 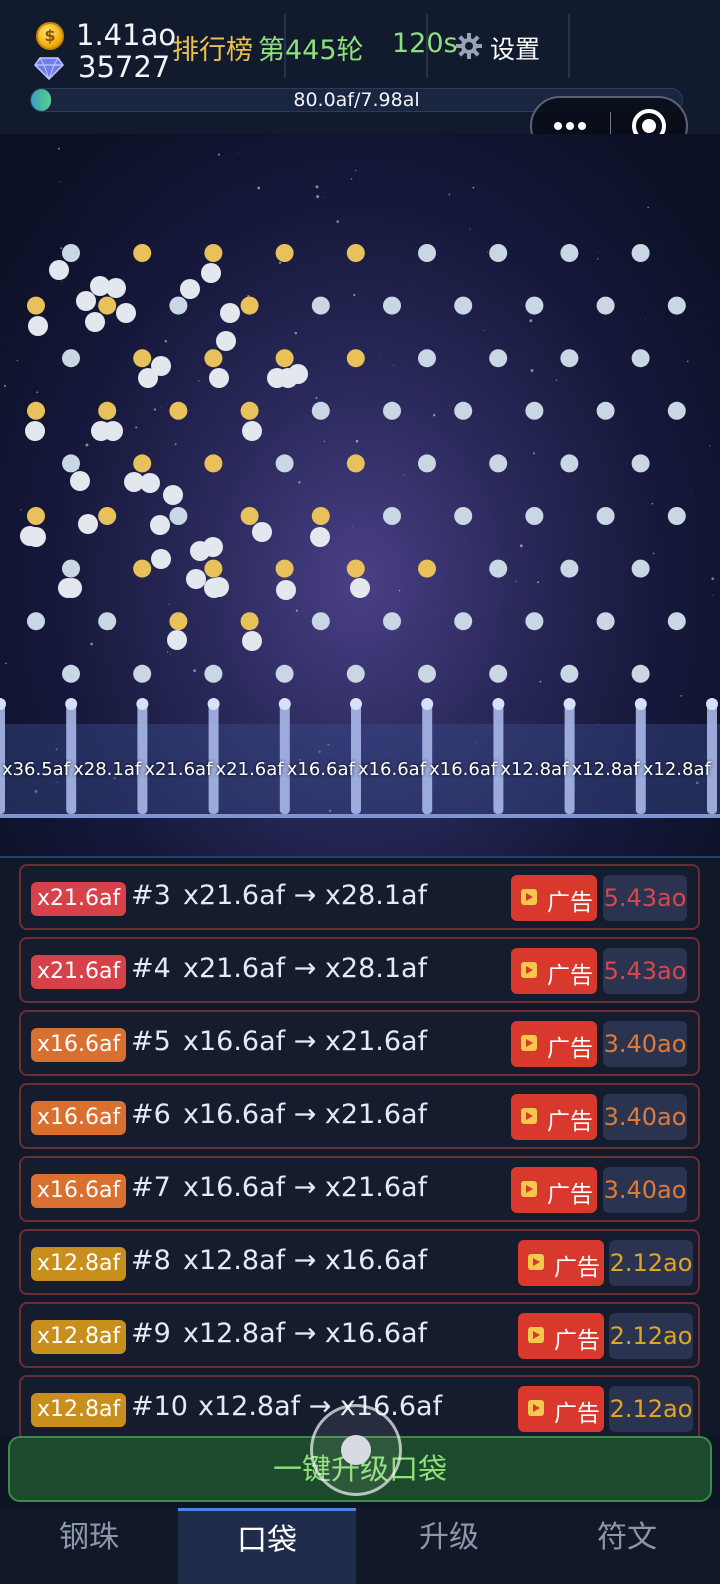 What do you see at coordinates (124, 67) in the screenshot?
I see `gems-value: 35727` at bounding box center [124, 67].